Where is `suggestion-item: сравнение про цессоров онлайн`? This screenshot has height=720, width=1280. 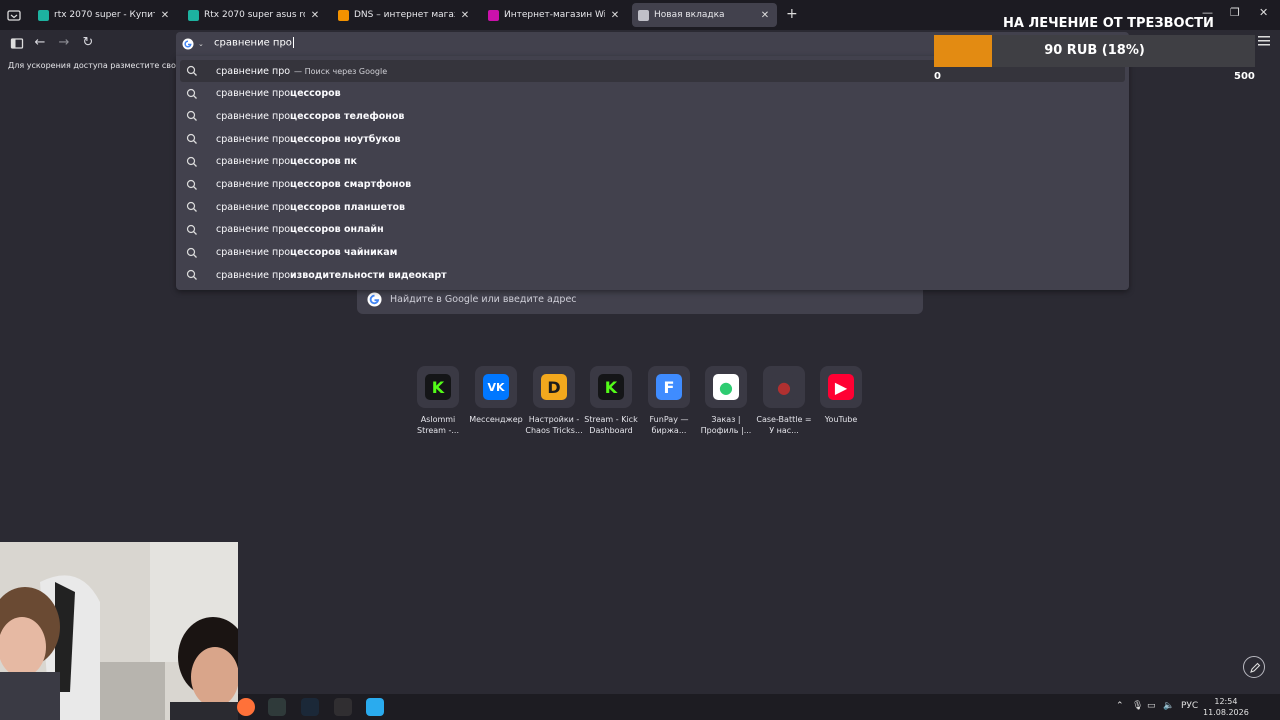 suggestion-item: сравнение про цессоров онлайн is located at coordinates (652, 230).